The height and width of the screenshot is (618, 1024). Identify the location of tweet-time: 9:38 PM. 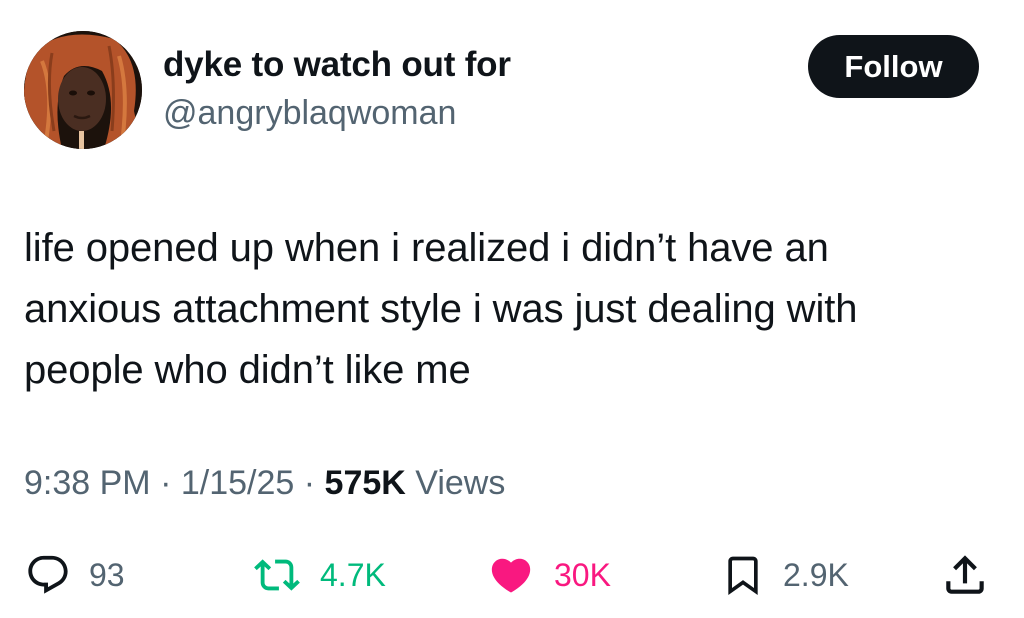
(87, 483).